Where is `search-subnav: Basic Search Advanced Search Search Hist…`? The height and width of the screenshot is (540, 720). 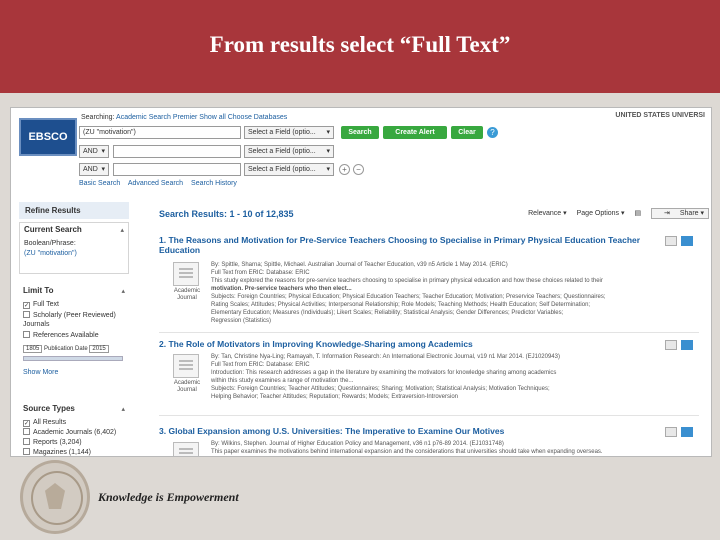 search-subnav: Basic Search Advanced Search Search Hist… is located at coordinates (161, 183).